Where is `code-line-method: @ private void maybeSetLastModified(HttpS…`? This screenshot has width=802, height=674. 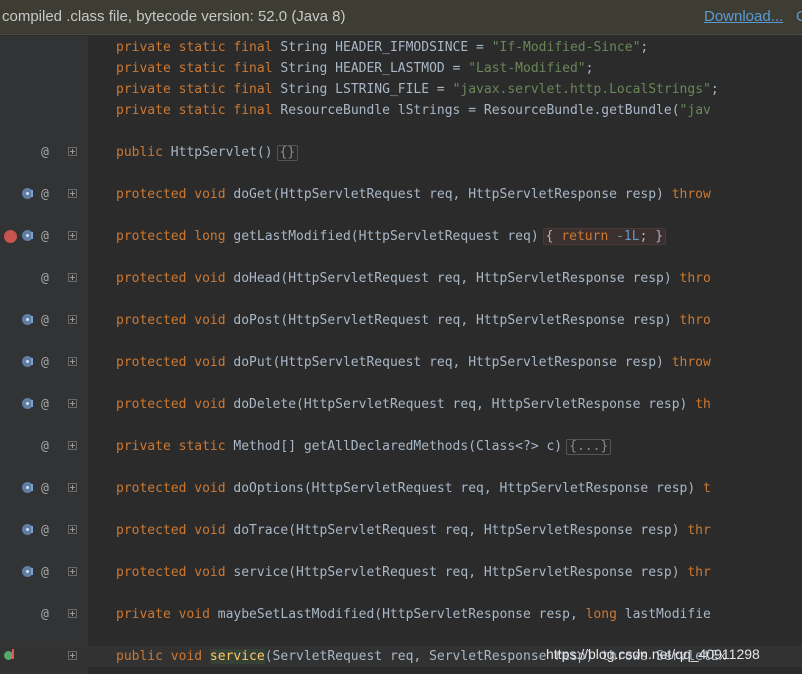 code-line-method: @ private void maybeSetLastModified(HttpS… is located at coordinates (401, 614).